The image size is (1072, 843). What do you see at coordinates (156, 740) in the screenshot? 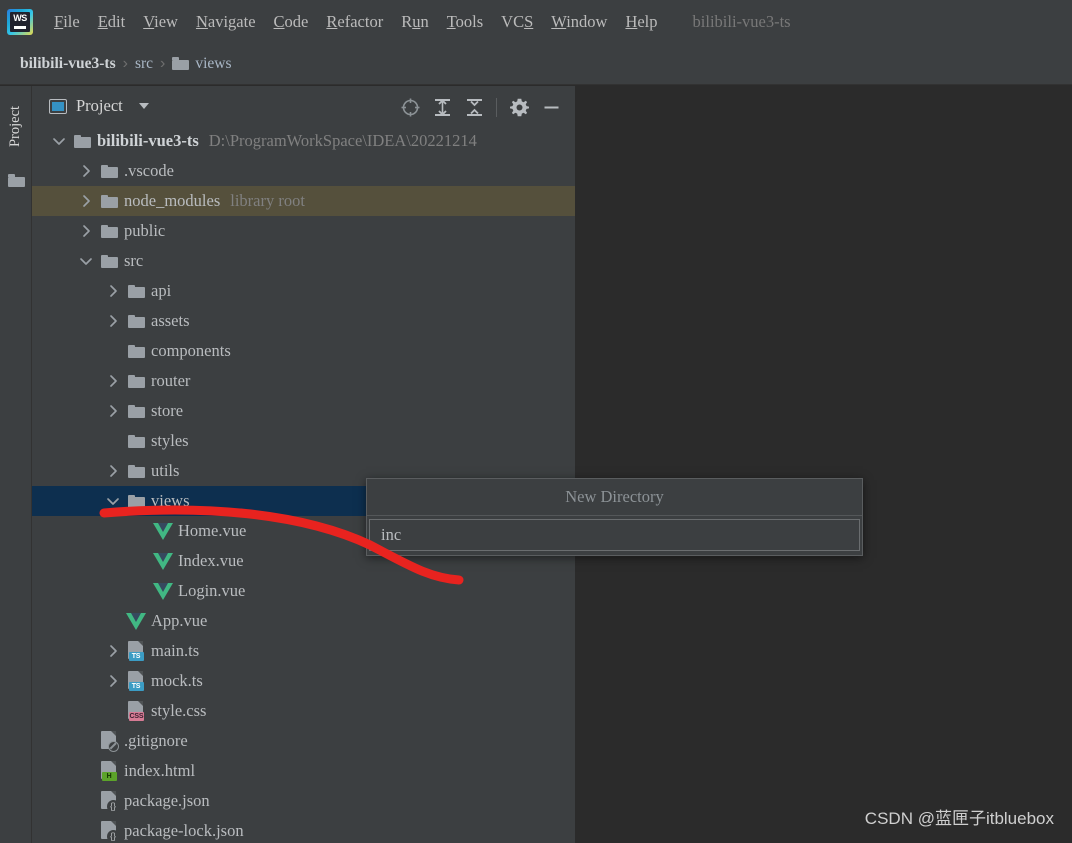
I see `tree-item-label: .gitignore` at bounding box center [156, 740].